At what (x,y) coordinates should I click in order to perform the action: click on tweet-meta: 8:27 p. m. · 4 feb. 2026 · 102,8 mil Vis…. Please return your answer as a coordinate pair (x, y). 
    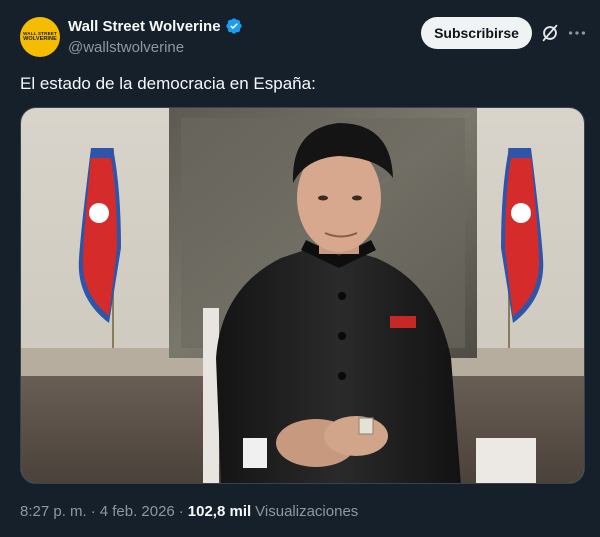
    Looking at the image, I should click on (189, 511).